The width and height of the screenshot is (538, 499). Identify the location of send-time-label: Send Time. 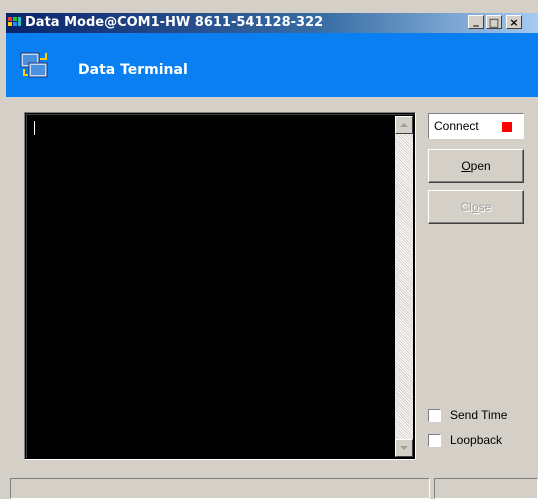
(479, 415).